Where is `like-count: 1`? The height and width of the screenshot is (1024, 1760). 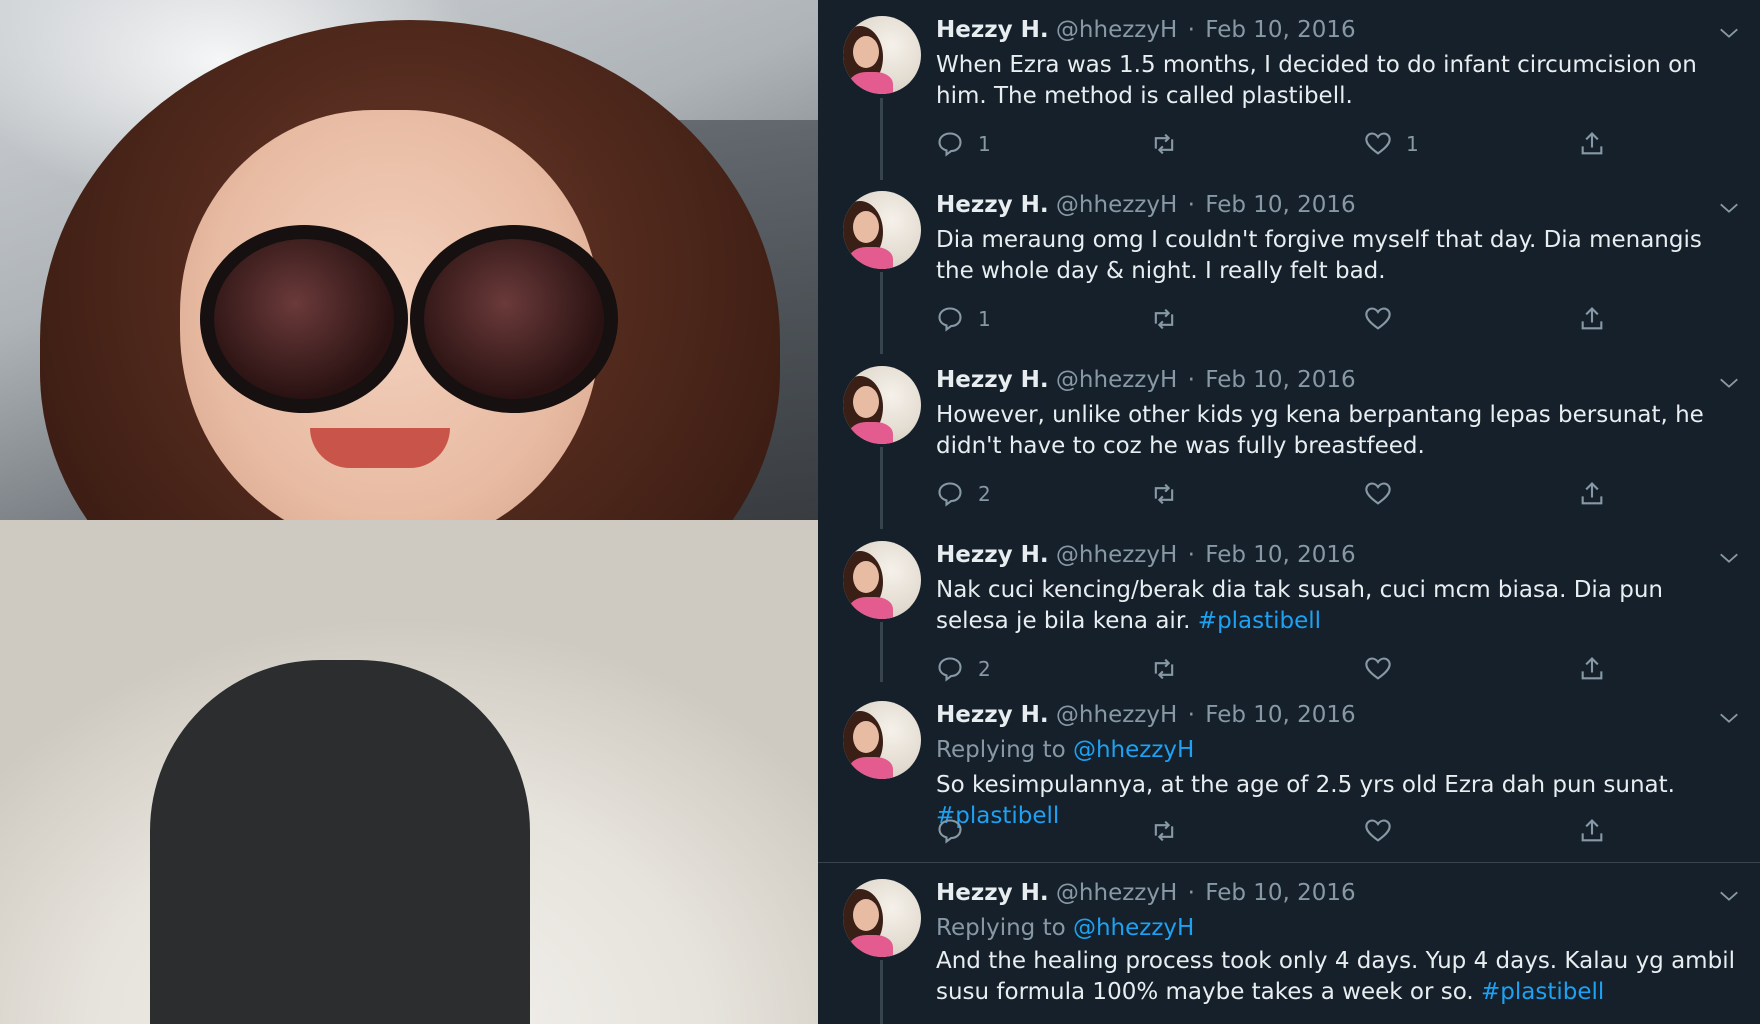 like-count: 1 is located at coordinates (1412, 144).